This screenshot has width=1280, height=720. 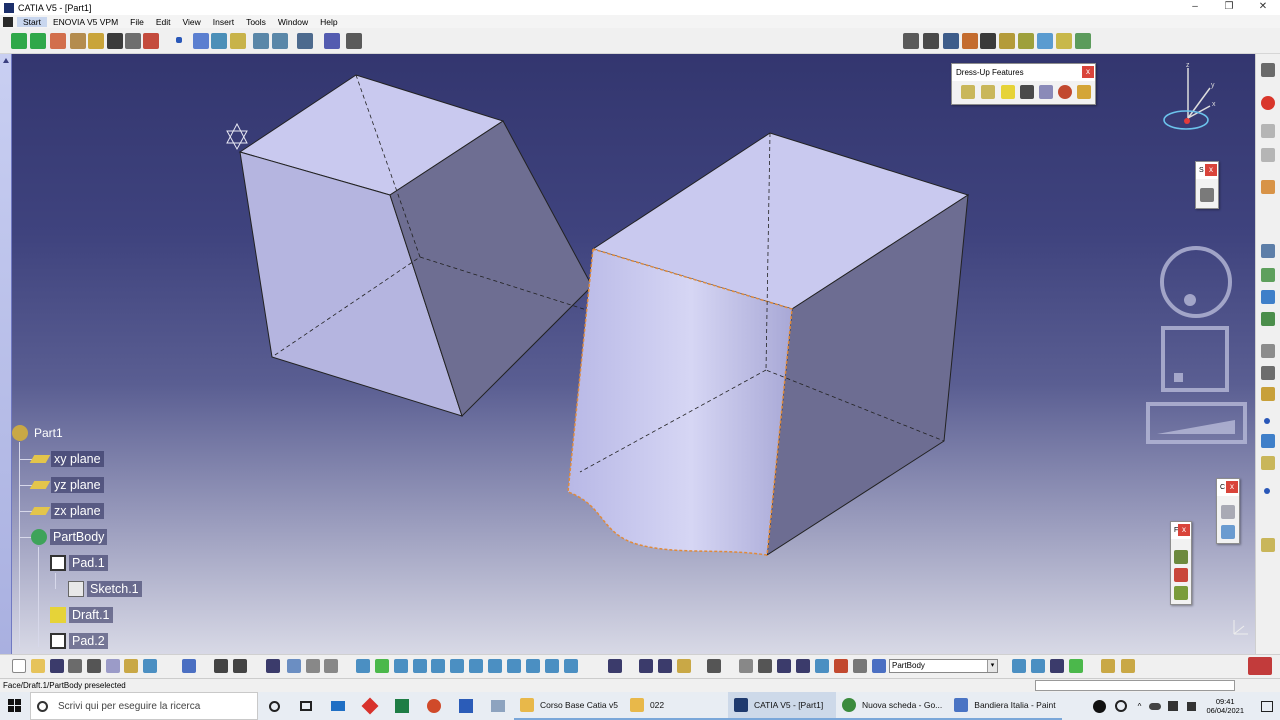 What do you see at coordinates (66, 511) in the screenshot?
I see `tree-node-zx-plane: zx plane` at bounding box center [66, 511].